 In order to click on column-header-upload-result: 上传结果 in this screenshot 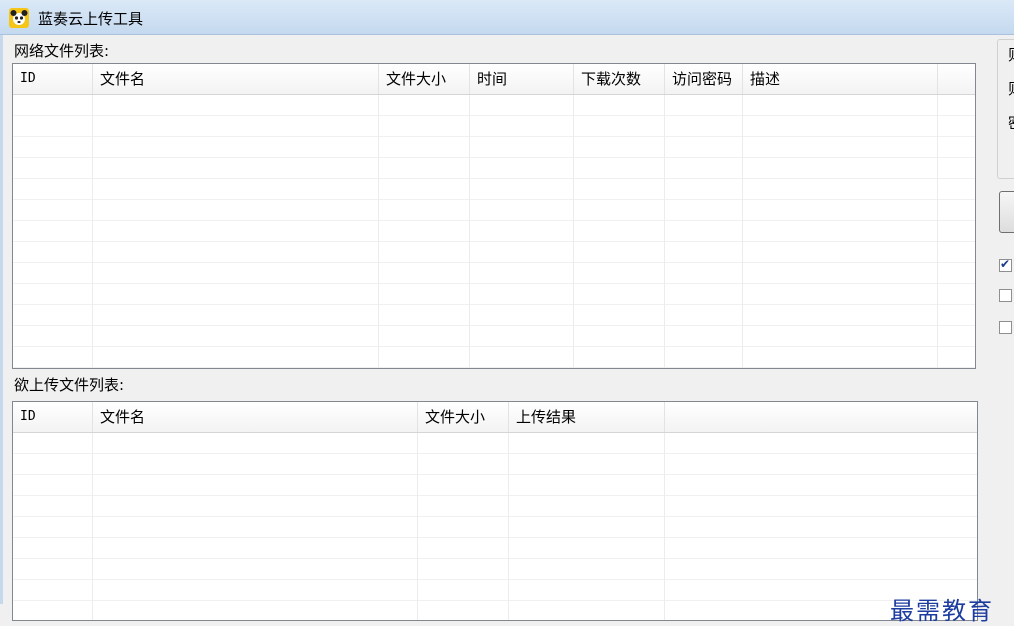, I will do `click(587, 417)`.